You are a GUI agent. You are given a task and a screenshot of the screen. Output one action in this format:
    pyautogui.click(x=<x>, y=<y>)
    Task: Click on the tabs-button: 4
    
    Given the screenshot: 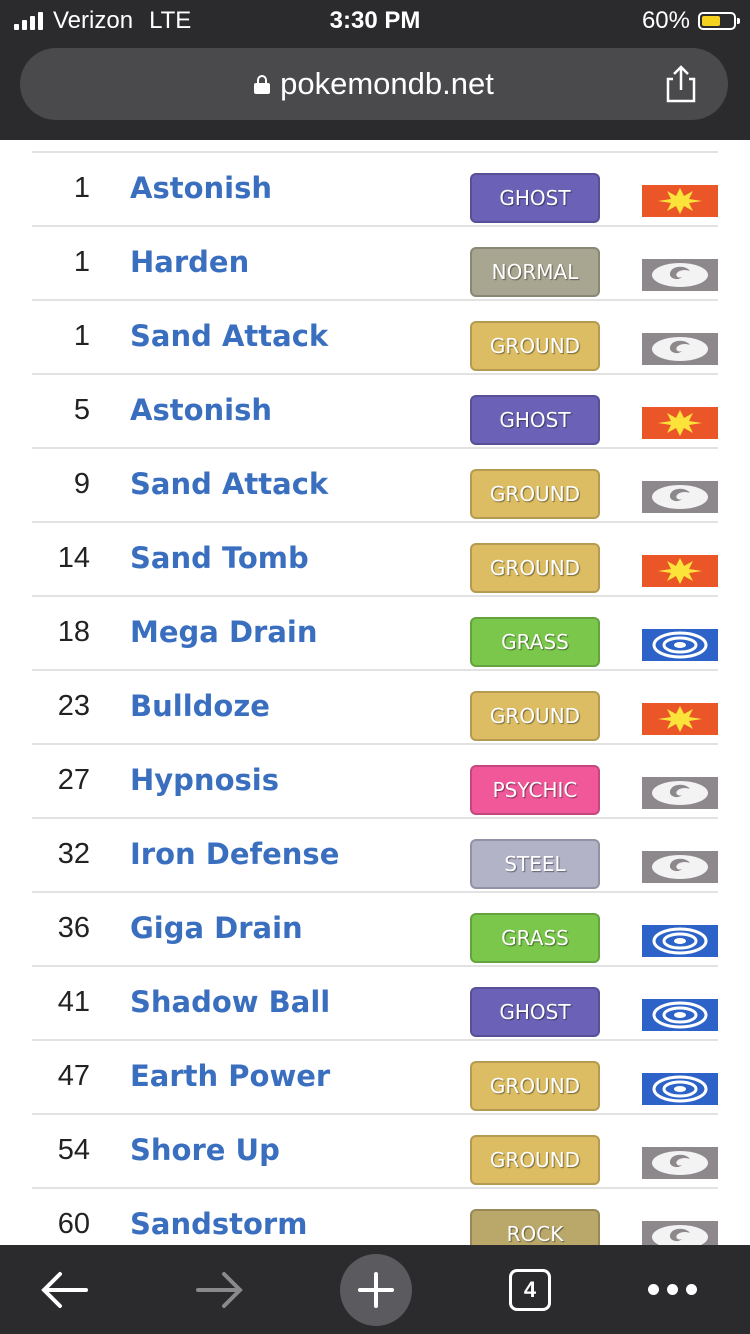 What is the action you would take?
    pyautogui.click(x=530, y=1289)
    